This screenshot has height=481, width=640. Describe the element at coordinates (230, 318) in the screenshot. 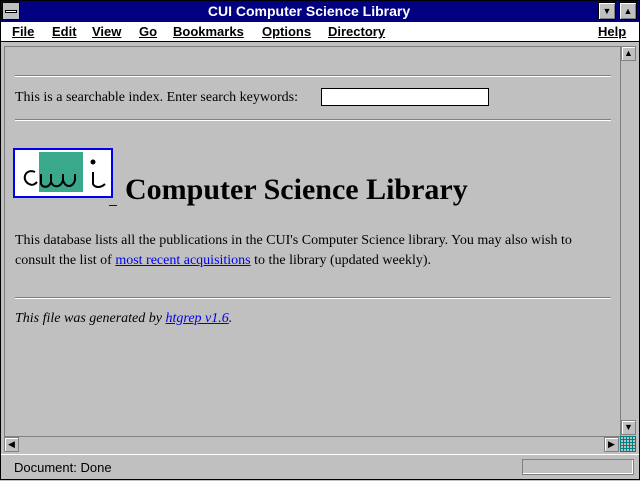

I see `footer-period: .` at that location.